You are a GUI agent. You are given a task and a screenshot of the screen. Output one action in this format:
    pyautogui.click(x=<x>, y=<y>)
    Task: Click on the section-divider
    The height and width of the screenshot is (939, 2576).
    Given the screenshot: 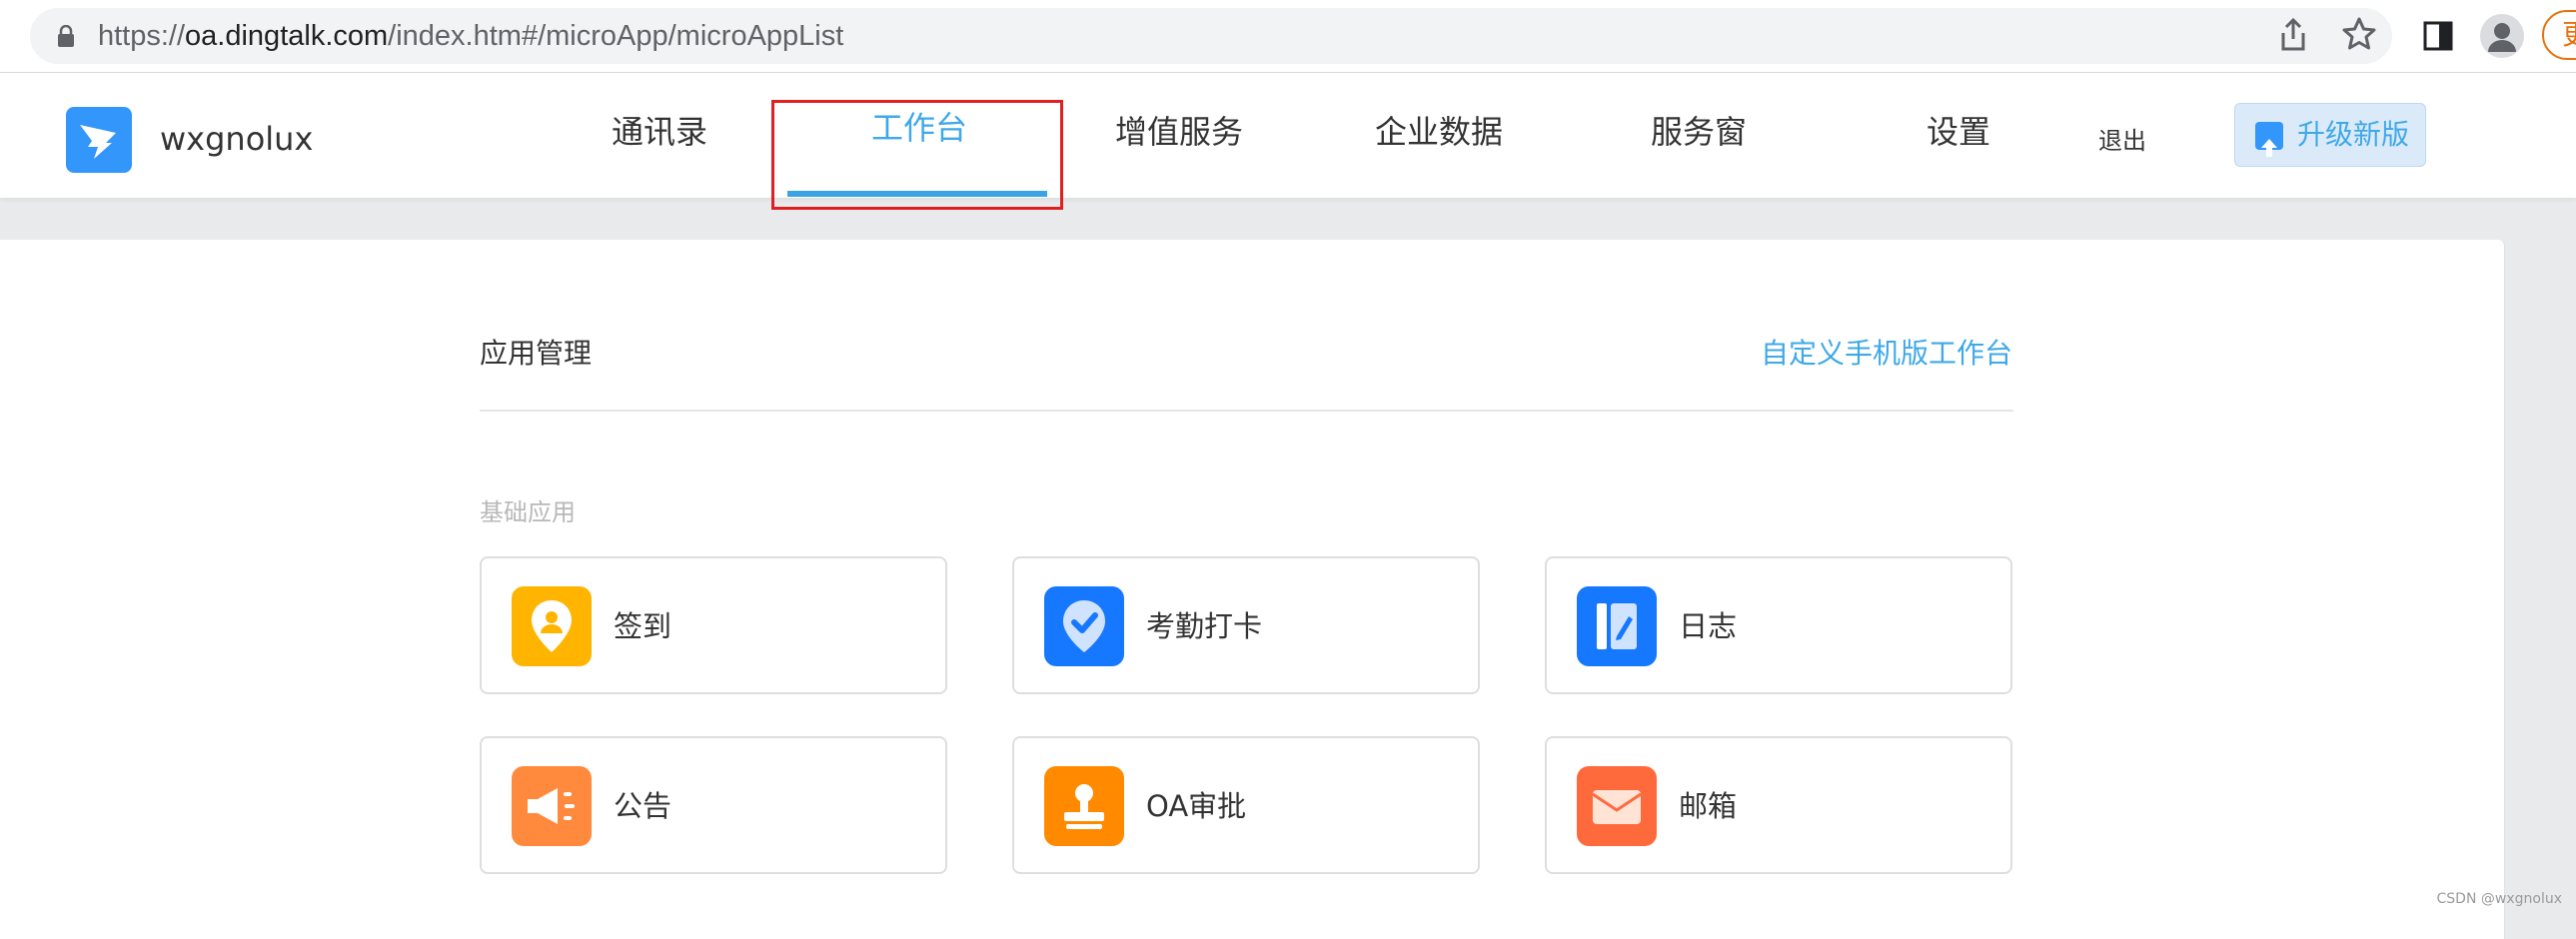 What is the action you would take?
    pyautogui.click(x=1246, y=411)
    